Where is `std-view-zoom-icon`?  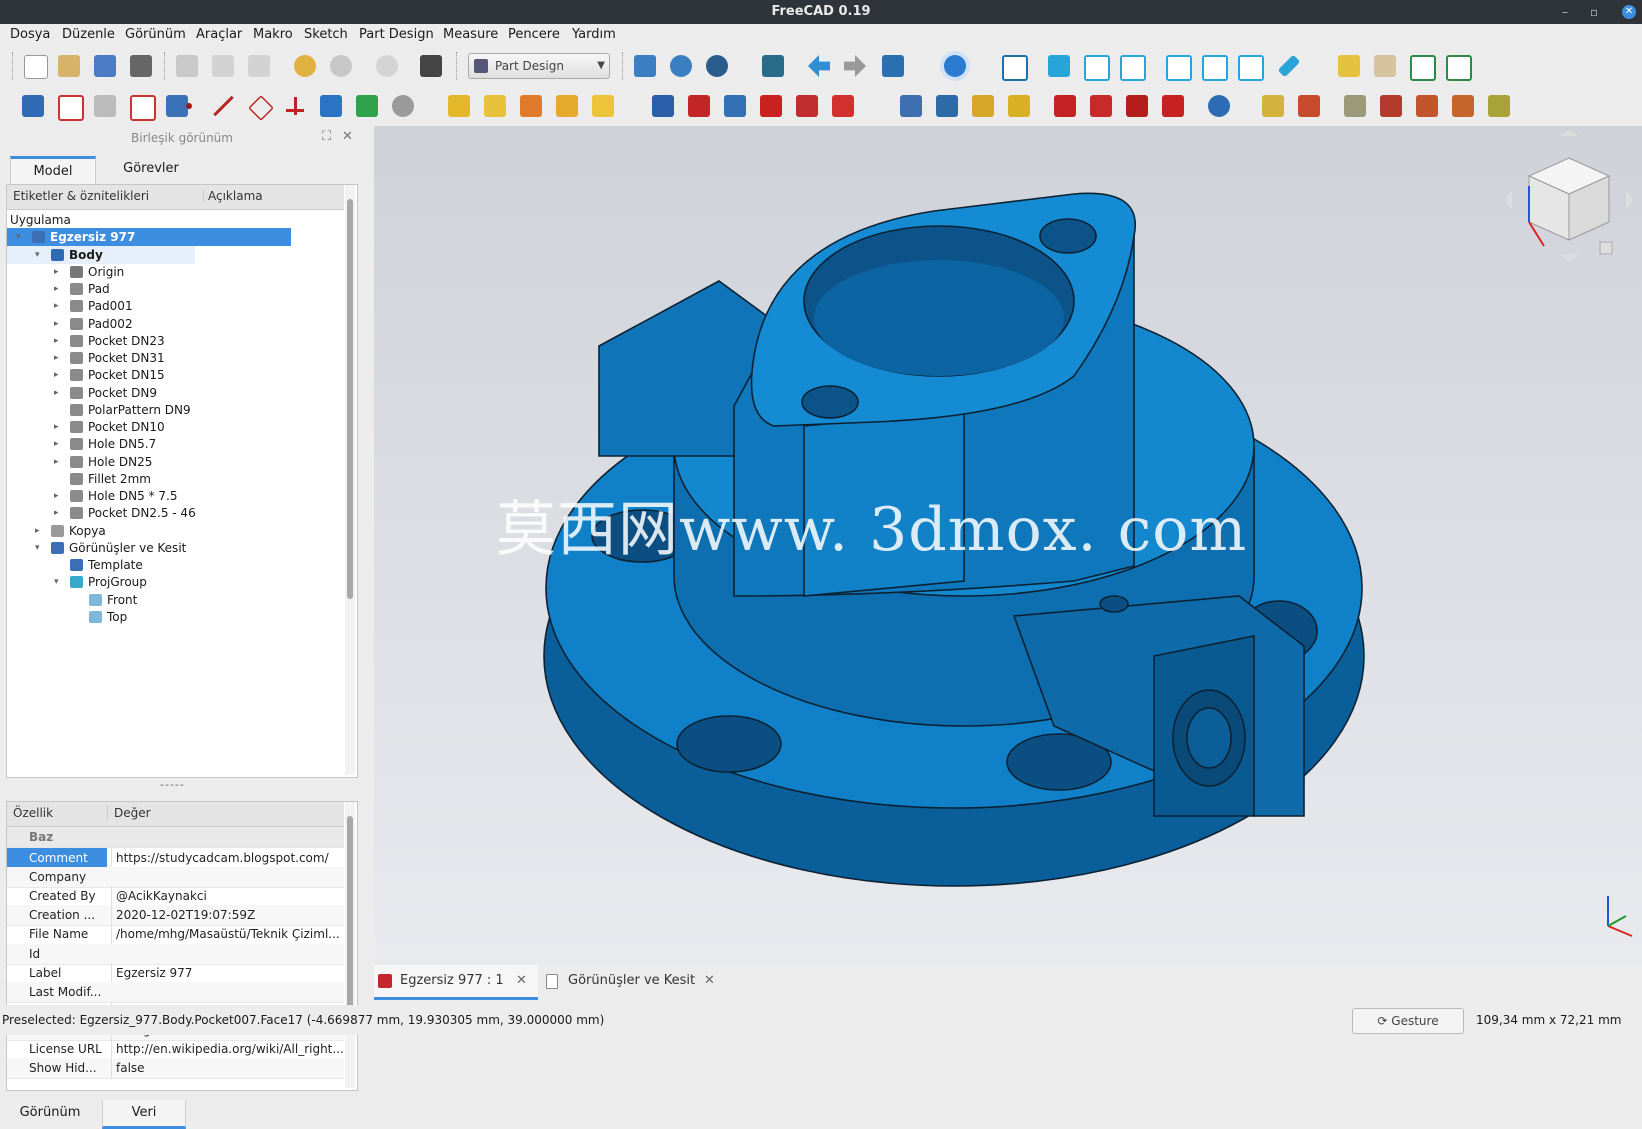 std-view-zoom-icon is located at coordinates (955, 66).